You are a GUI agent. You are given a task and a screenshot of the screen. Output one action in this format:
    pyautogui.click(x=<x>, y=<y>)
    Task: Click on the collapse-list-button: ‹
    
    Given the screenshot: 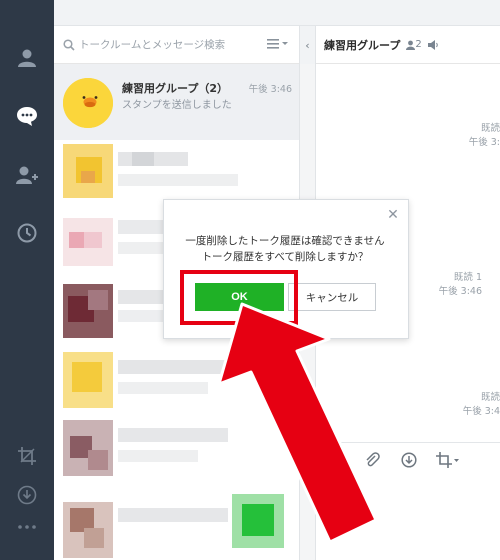 What is the action you would take?
    pyautogui.click(x=307, y=45)
    